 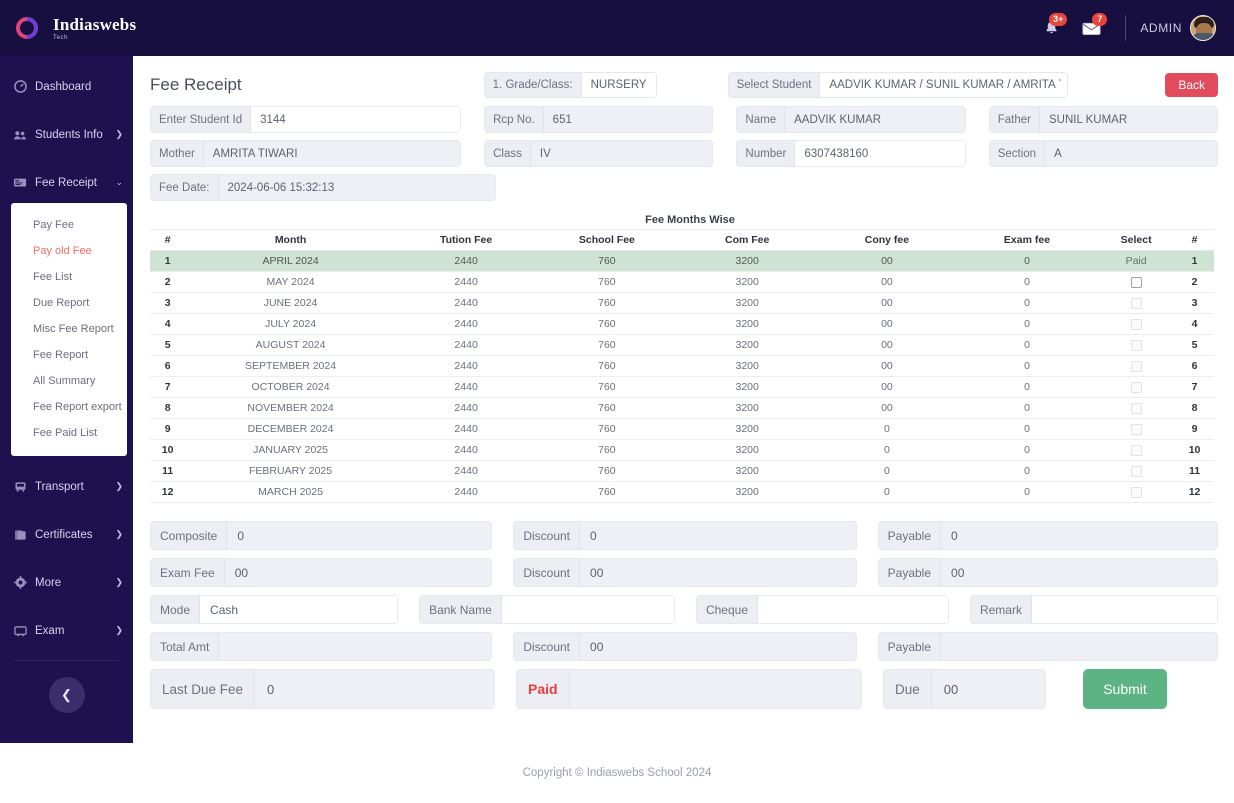 What do you see at coordinates (1017, 153) in the screenshot?
I see `section-label: Section` at bounding box center [1017, 153].